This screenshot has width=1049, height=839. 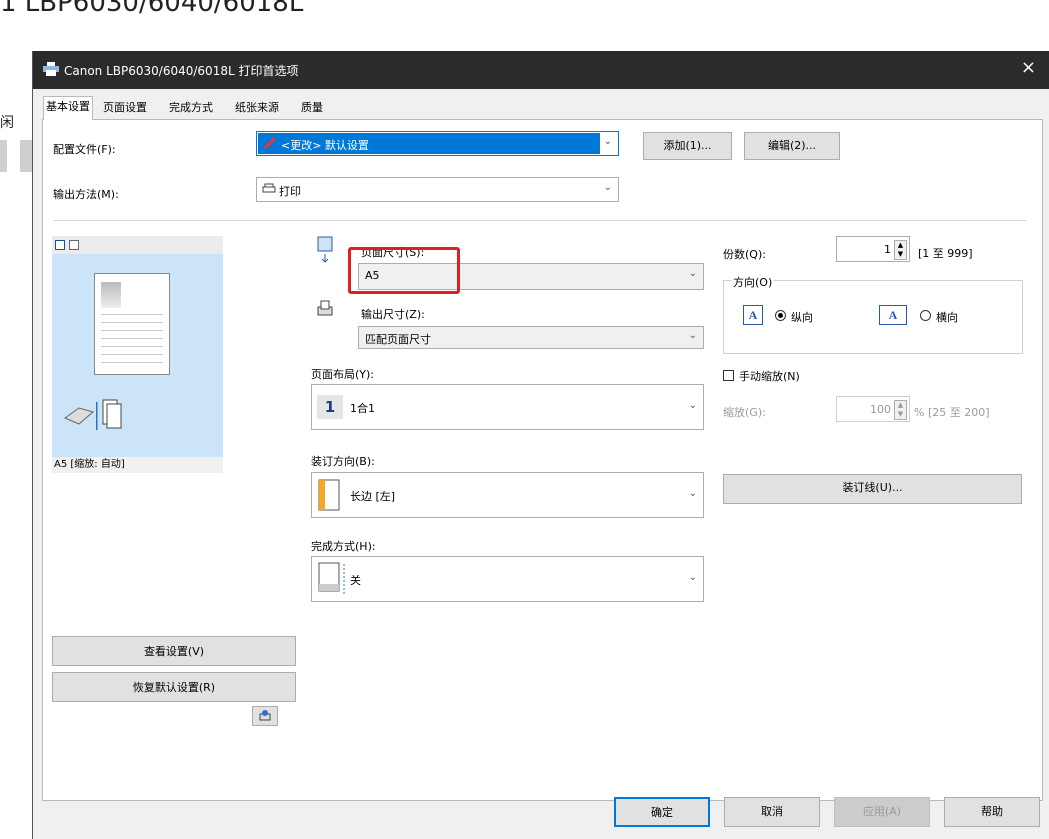 What do you see at coordinates (1028, 67) in the screenshot?
I see `close-icon: ×` at bounding box center [1028, 67].